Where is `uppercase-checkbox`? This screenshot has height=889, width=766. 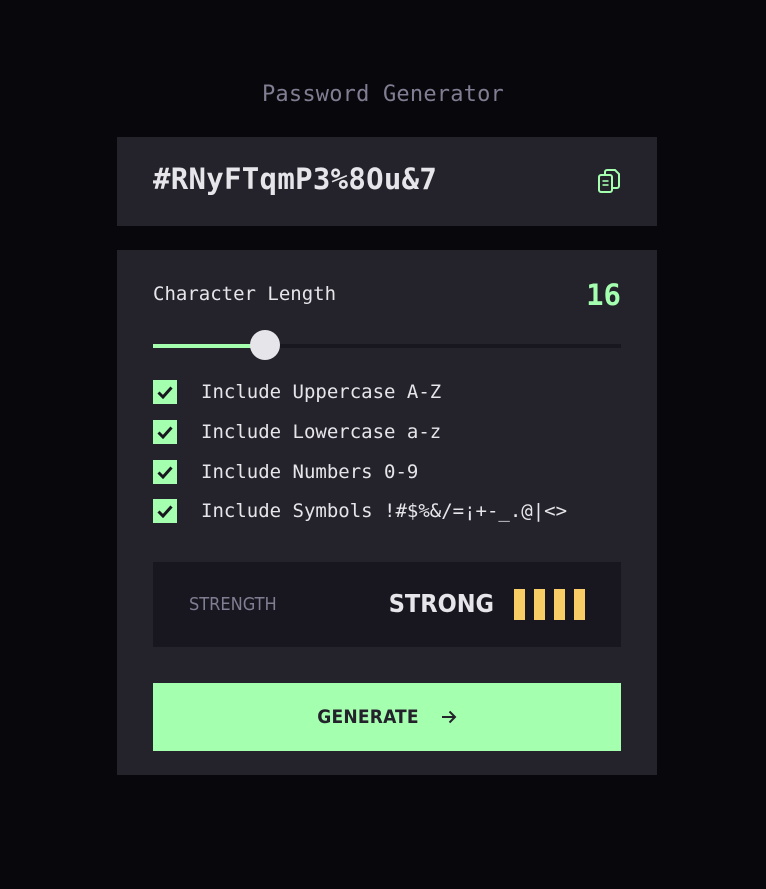 uppercase-checkbox is located at coordinates (165, 392).